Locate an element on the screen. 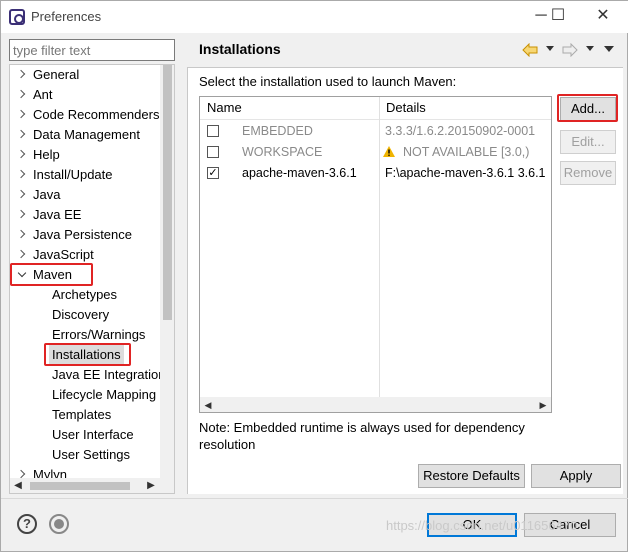 This screenshot has width=628, height=552. ok-button: OK is located at coordinates (472, 525).